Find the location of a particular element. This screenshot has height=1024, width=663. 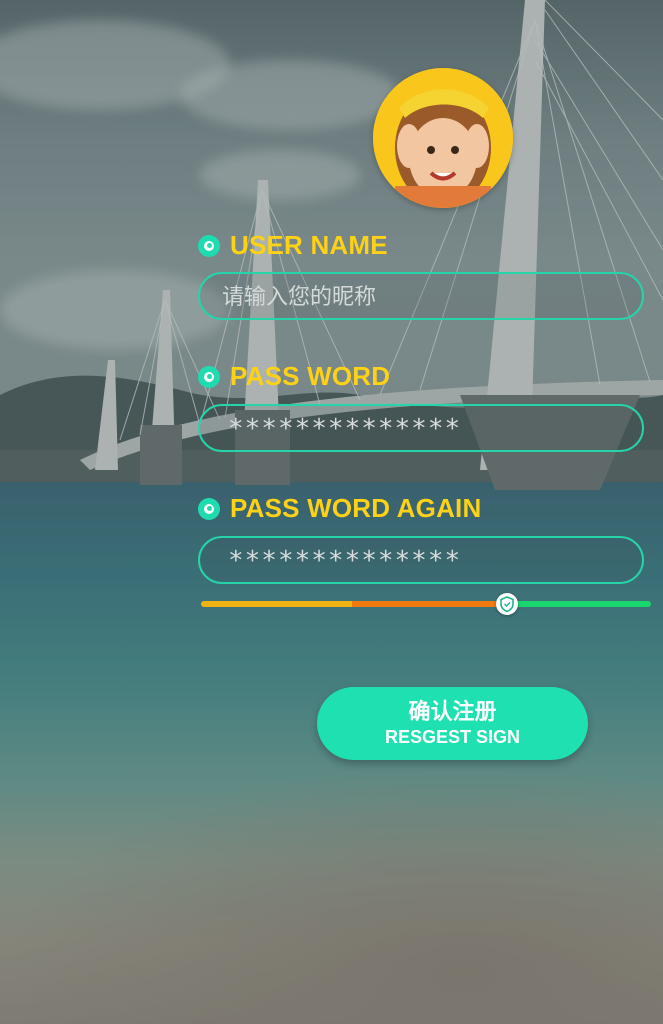

avatar is located at coordinates (443, 138).